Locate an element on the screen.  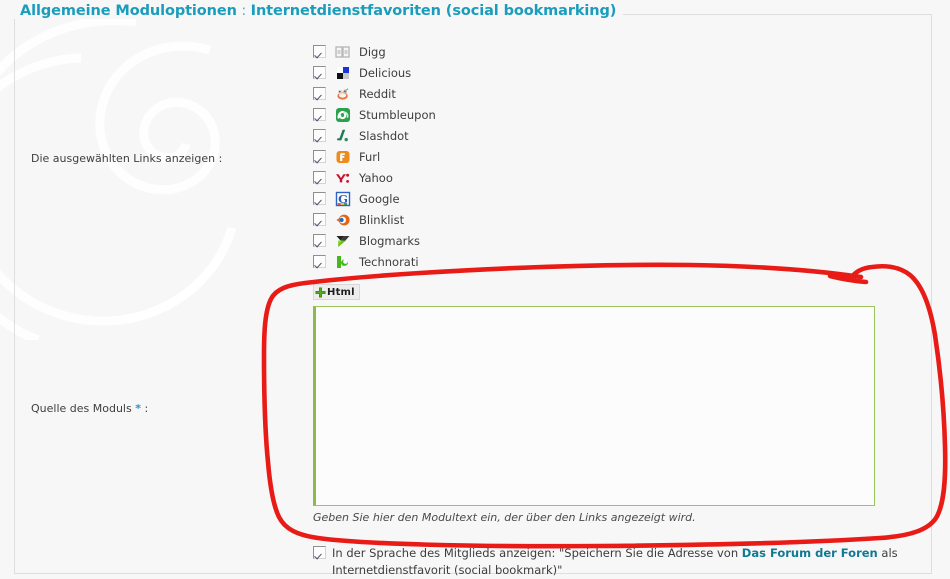
blogmarks-icon is located at coordinates (343, 241).